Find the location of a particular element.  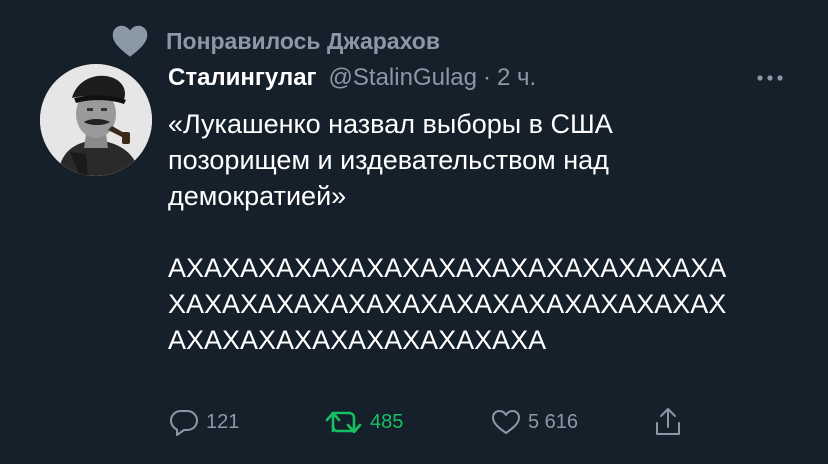

share-button is located at coordinates (671, 422).